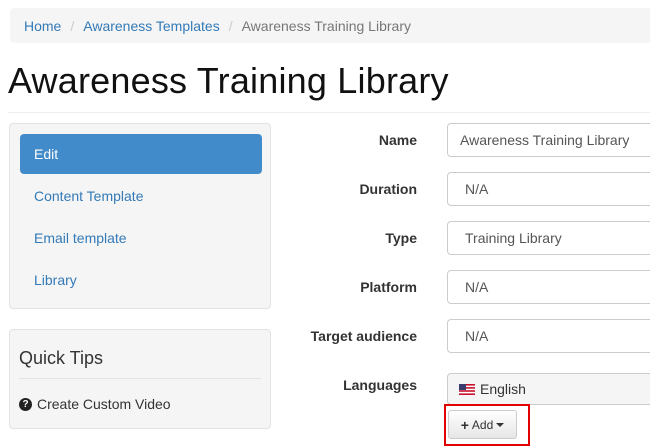 Image resolution: width=650 pixels, height=448 pixels. What do you see at coordinates (380, 385) in the screenshot?
I see `languages-label: Languages` at bounding box center [380, 385].